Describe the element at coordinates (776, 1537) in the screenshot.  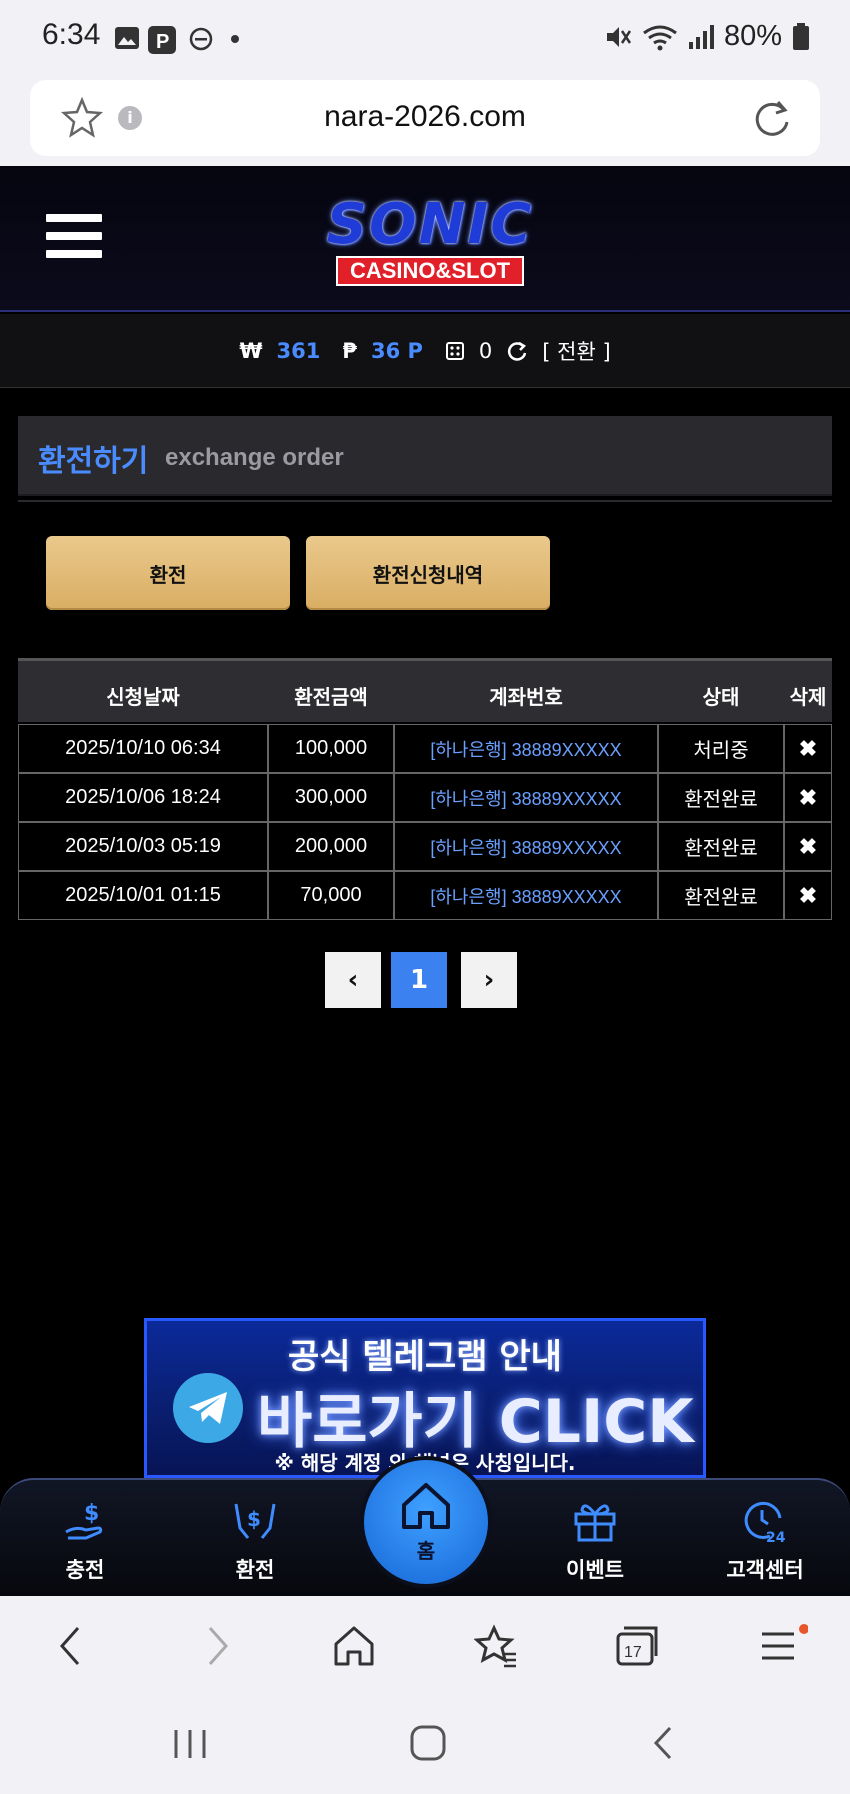
I see `svg-text: 24` at that location.